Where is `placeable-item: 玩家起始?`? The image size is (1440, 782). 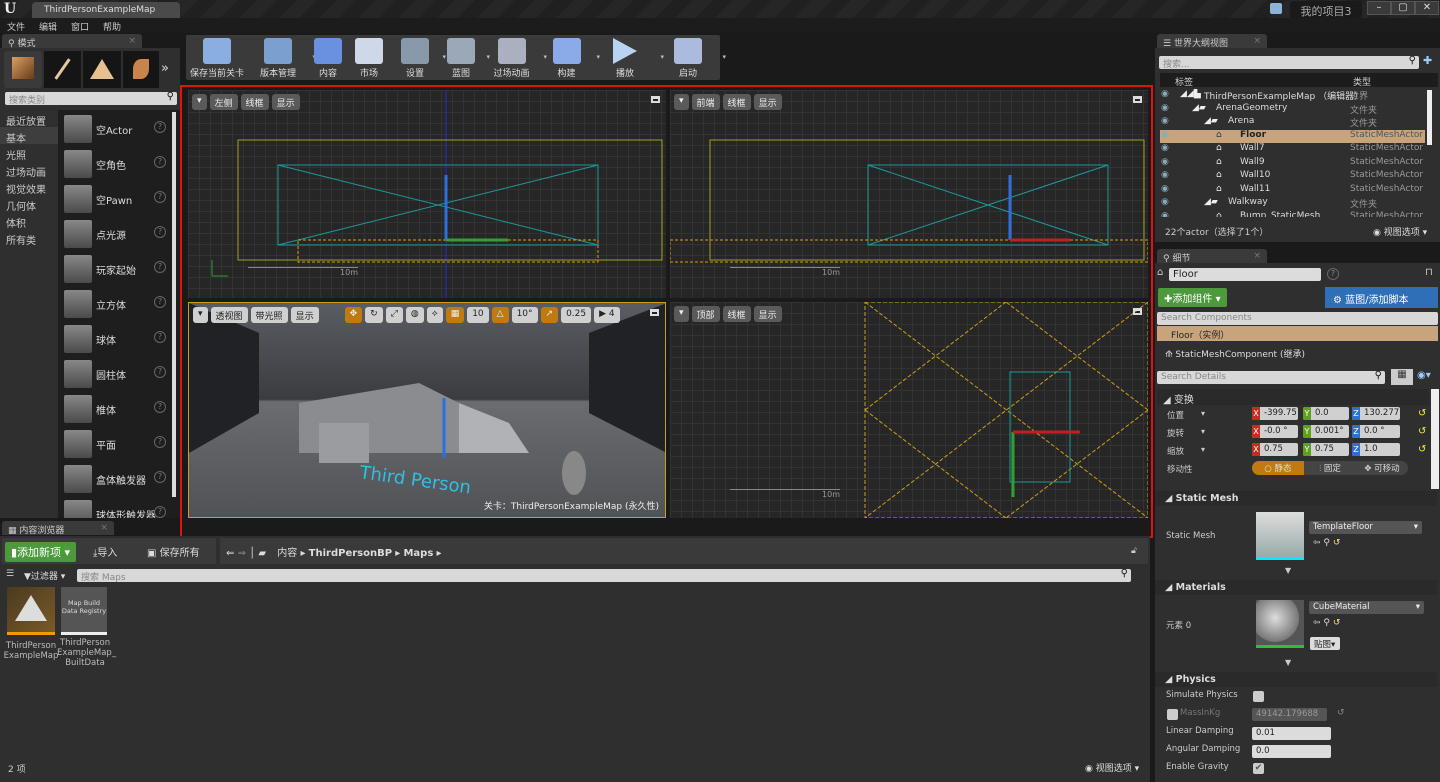 placeable-item: 玩家起始? is located at coordinates (117, 269).